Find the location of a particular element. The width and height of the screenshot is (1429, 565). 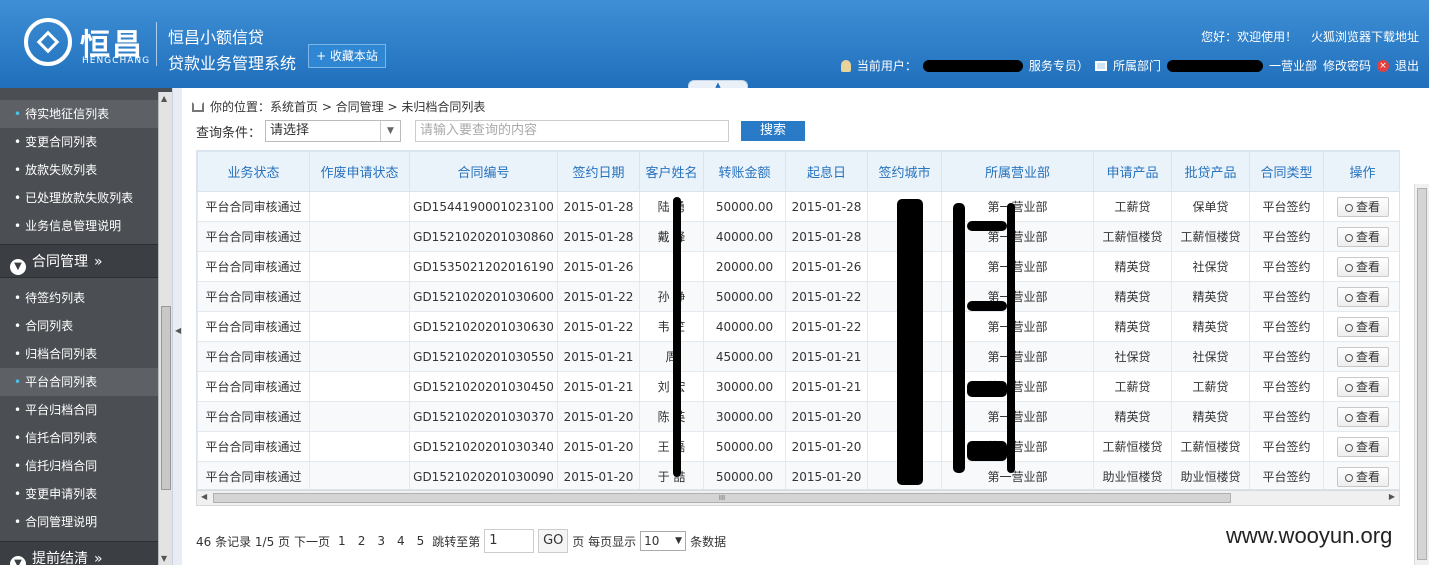

cell-contract-no: GD1521020201030450 is located at coordinates (483, 386).